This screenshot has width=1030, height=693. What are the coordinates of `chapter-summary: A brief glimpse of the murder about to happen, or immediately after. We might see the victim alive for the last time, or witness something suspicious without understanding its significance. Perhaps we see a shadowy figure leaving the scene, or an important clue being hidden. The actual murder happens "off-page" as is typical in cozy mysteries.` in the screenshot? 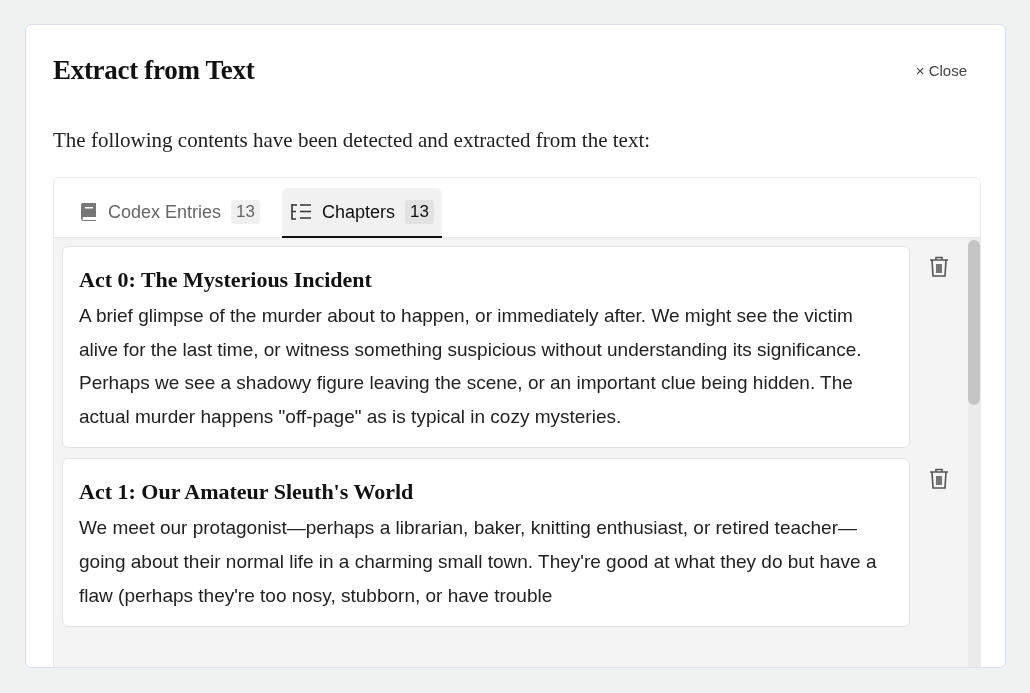 It's located at (471, 366).